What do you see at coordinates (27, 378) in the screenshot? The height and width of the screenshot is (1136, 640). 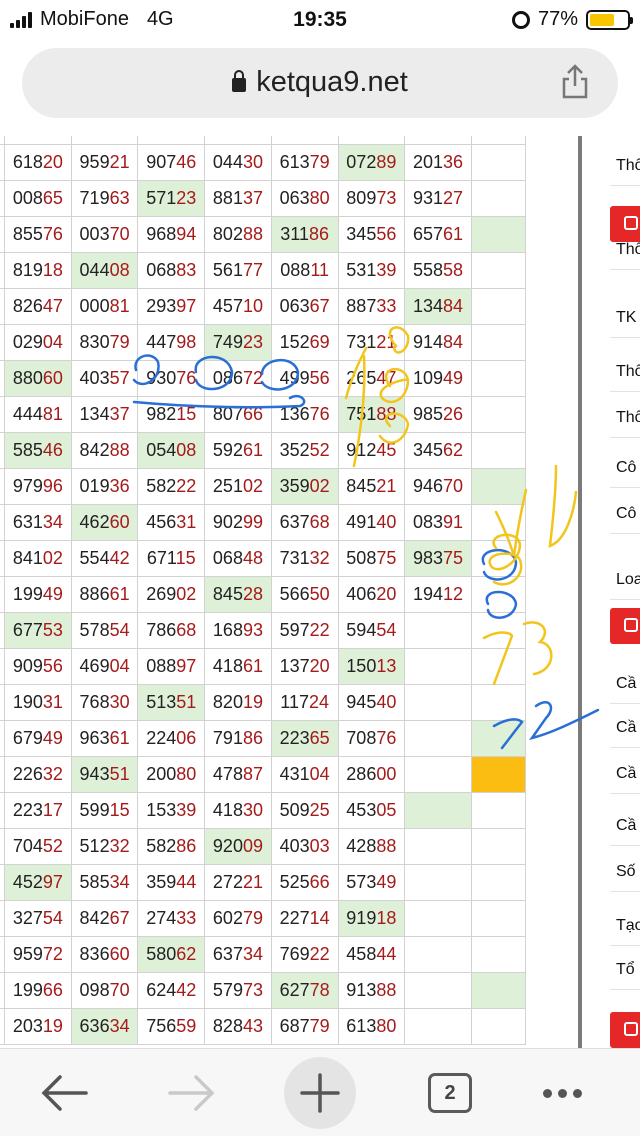 I see `result-prefix: 880` at bounding box center [27, 378].